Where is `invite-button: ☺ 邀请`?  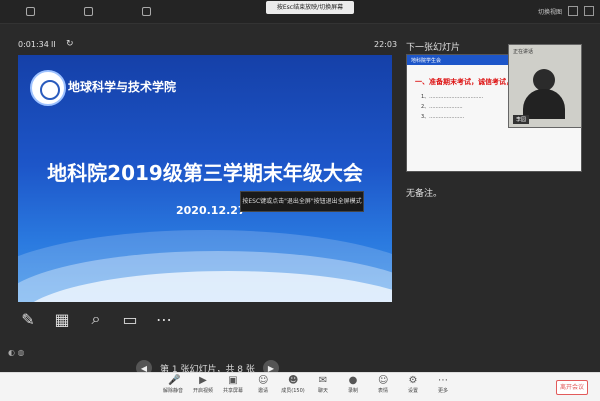
invite-button: ☺ 邀请 is located at coordinates (263, 385).